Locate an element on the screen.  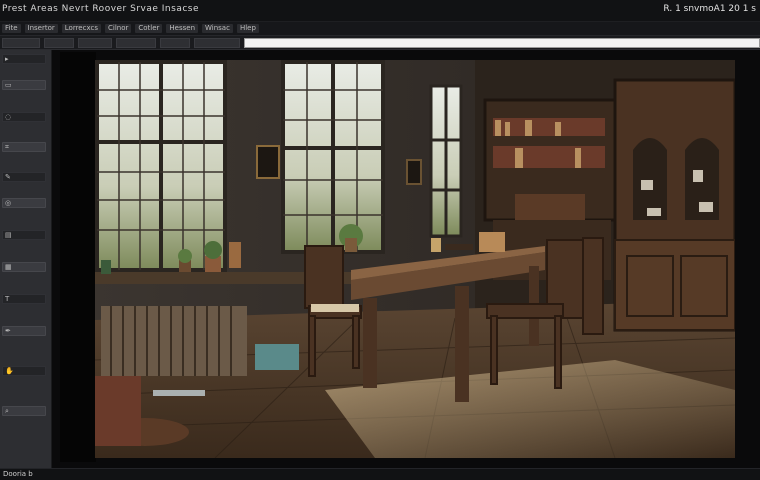
menu-color: Cilnor is located at coordinates (118, 28).